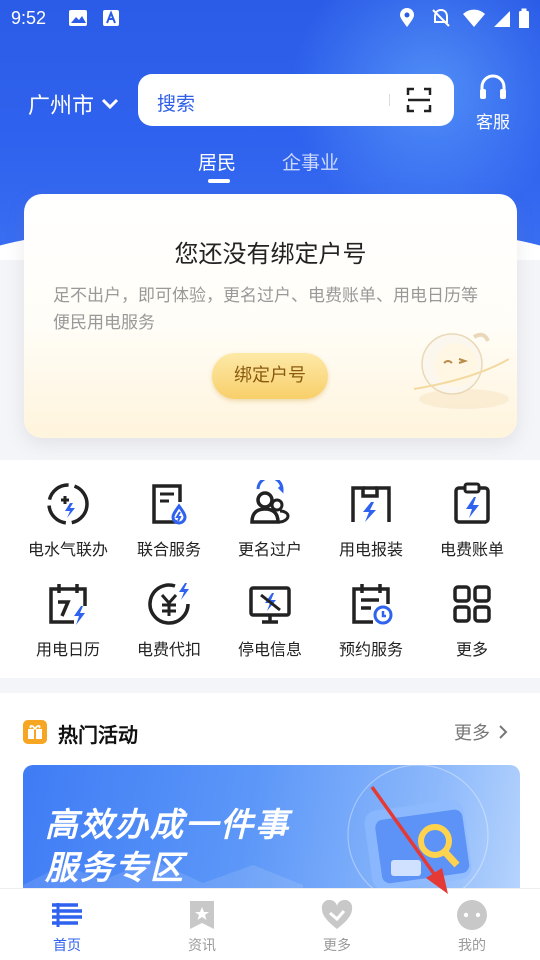  I want to click on appointment-icon, so click(372, 604).